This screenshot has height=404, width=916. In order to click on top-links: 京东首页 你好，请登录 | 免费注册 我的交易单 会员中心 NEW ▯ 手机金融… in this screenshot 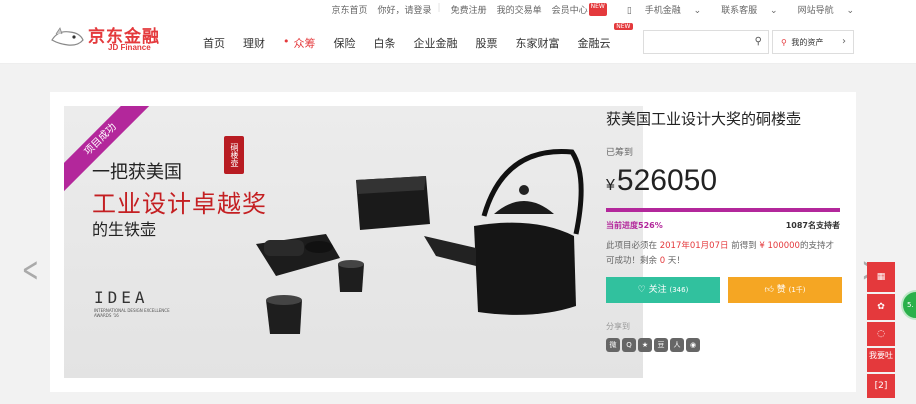, I will do `click(588, 9)`.